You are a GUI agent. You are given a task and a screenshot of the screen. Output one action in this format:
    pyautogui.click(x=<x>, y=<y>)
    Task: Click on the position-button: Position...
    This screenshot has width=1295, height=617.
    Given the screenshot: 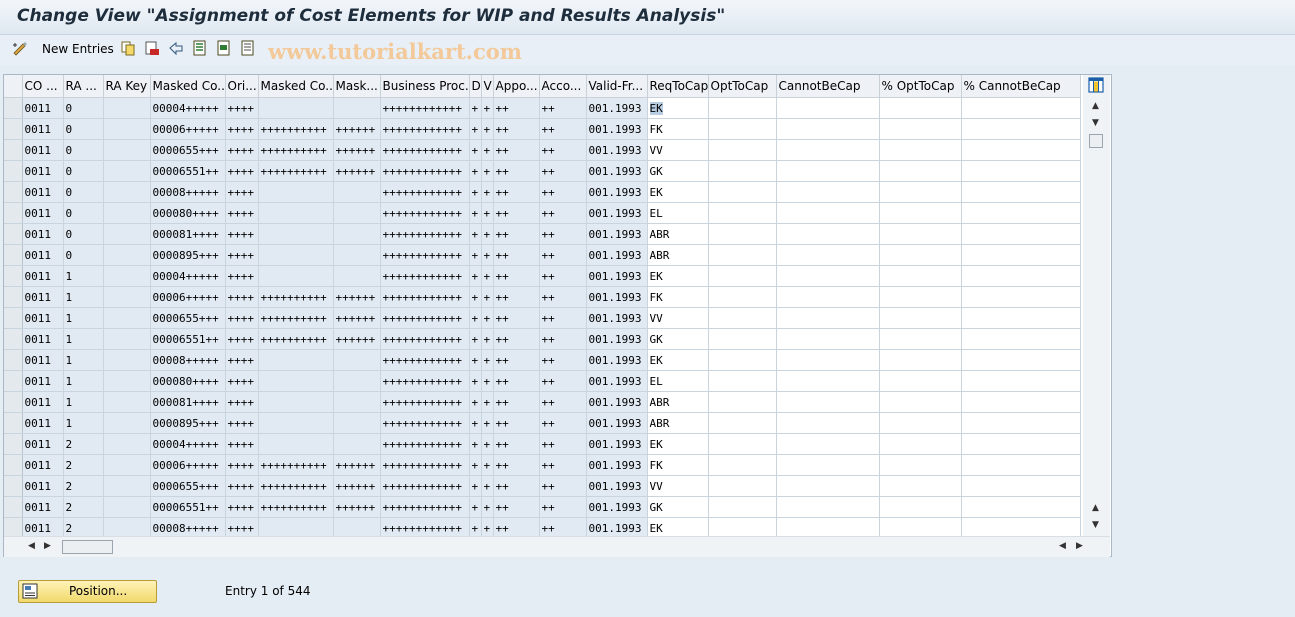 What is the action you would take?
    pyautogui.click(x=87, y=591)
    